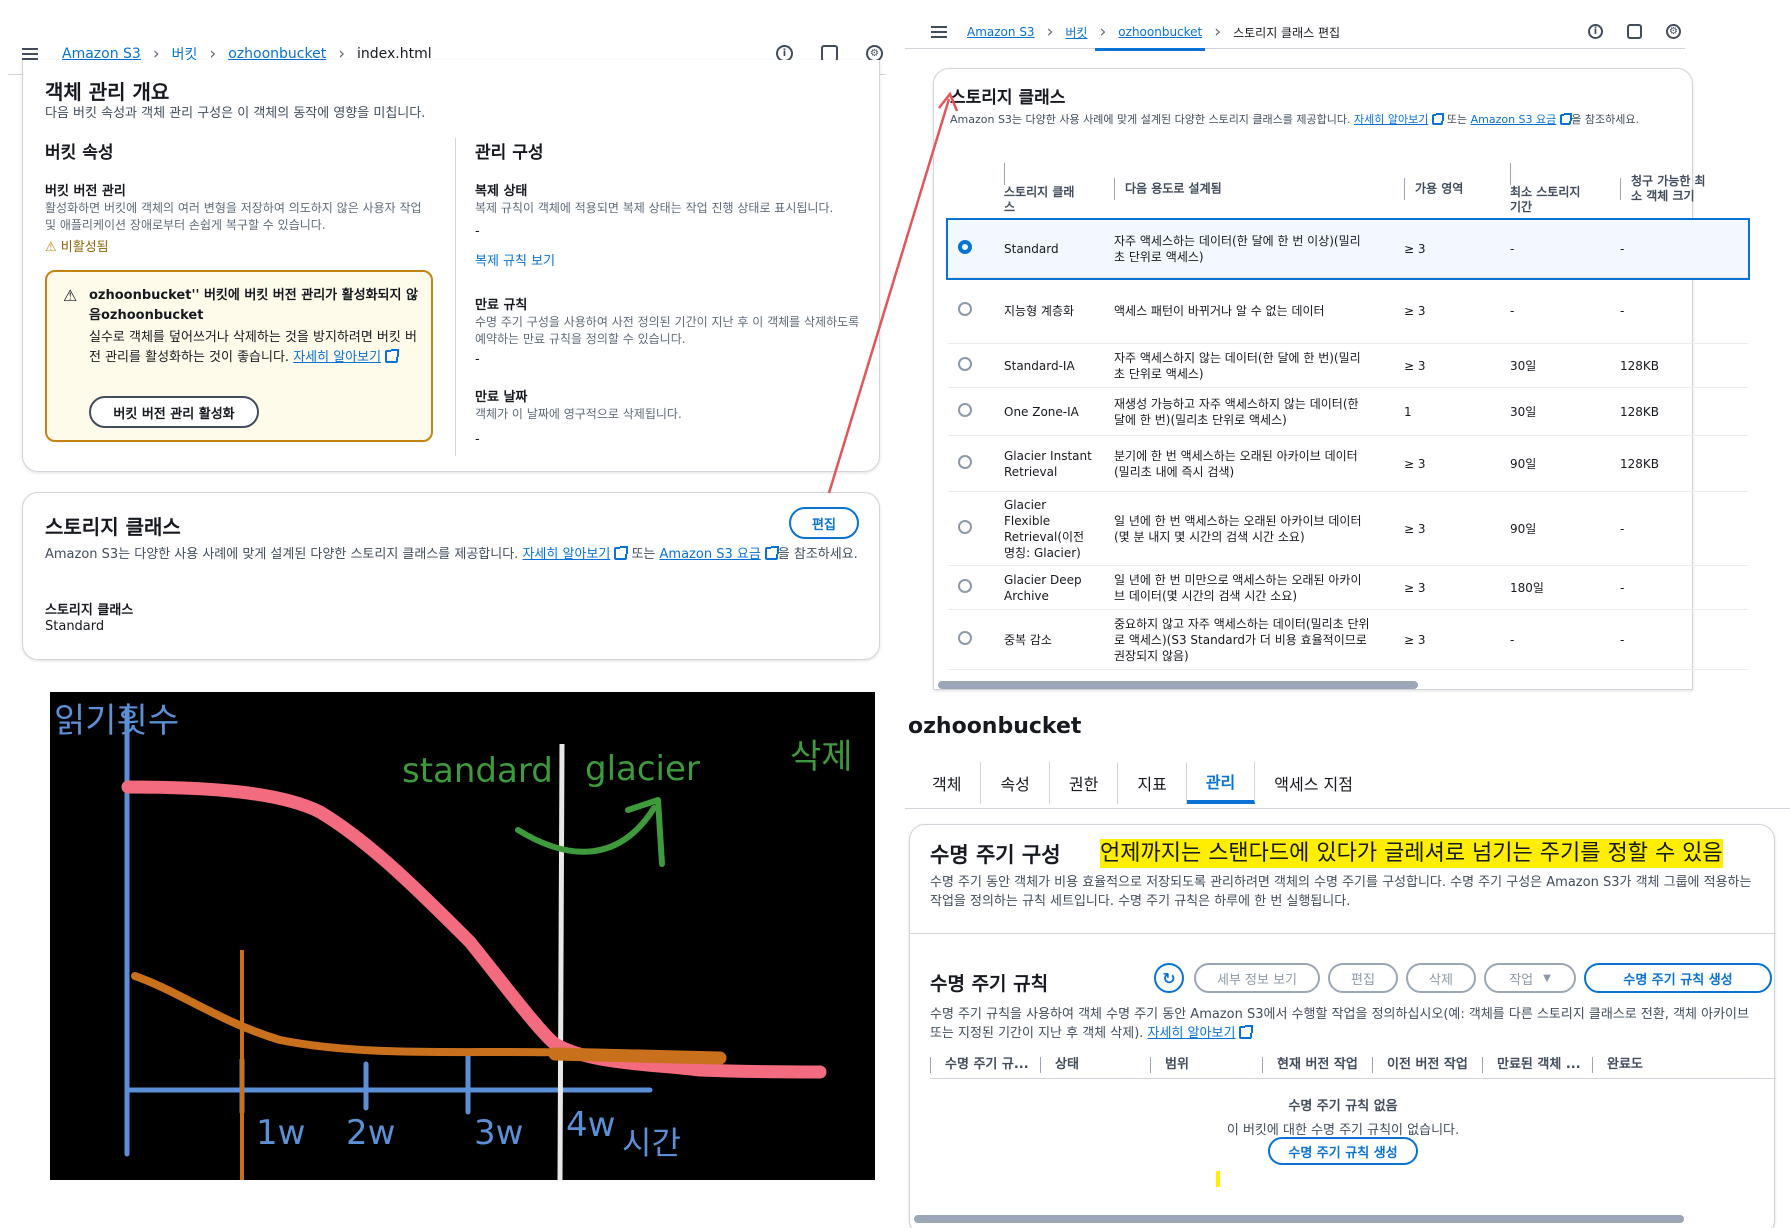  I want to click on toolbar-icons: i ⚙, so click(1634, 31).